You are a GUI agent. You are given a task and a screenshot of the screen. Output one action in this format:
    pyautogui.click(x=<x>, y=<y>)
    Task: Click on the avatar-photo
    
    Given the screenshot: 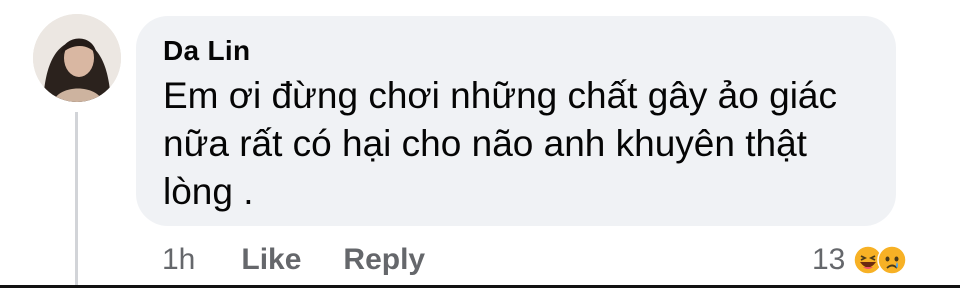 What is the action you would take?
    pyautogui.click(x=77, y=58)
    